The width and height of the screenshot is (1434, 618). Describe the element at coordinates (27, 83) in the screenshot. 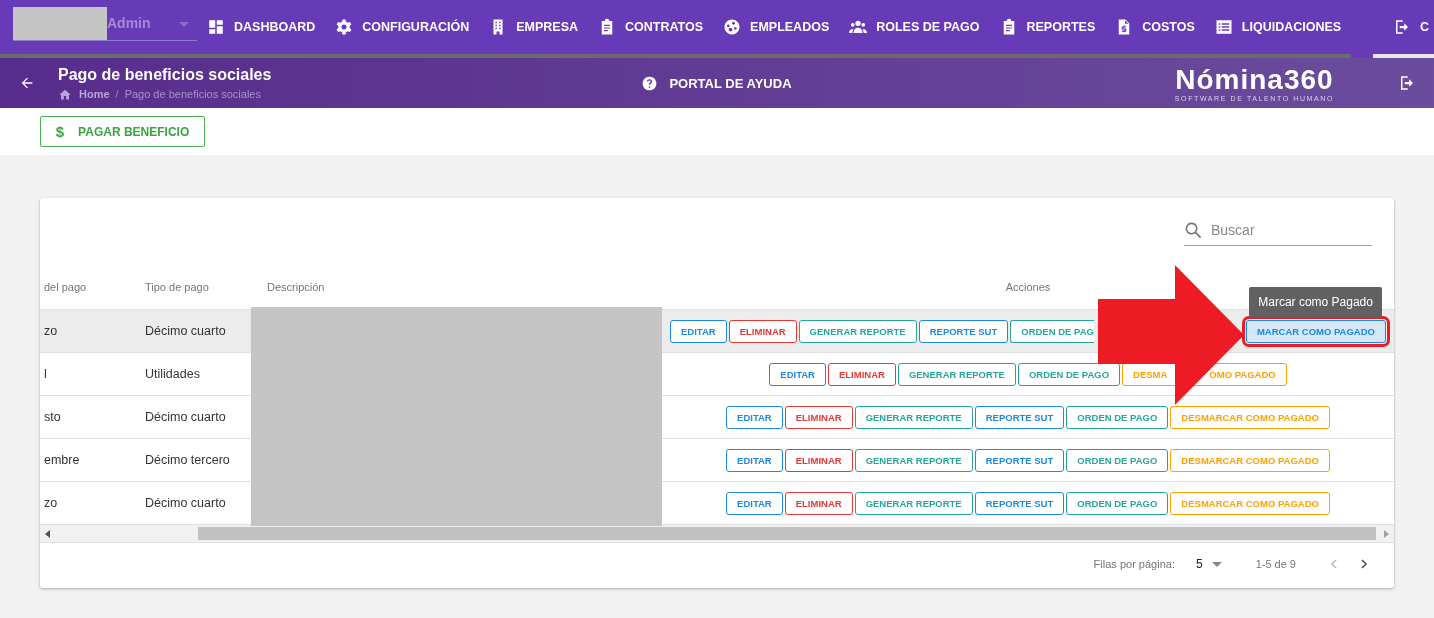

I see `back-arrow-icon` at that location.